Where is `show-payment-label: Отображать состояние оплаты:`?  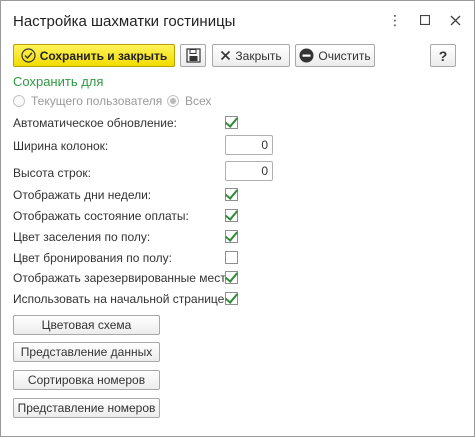 show-payment-label: Отображать состояние оплаты: is located at coordinates (101, 216).